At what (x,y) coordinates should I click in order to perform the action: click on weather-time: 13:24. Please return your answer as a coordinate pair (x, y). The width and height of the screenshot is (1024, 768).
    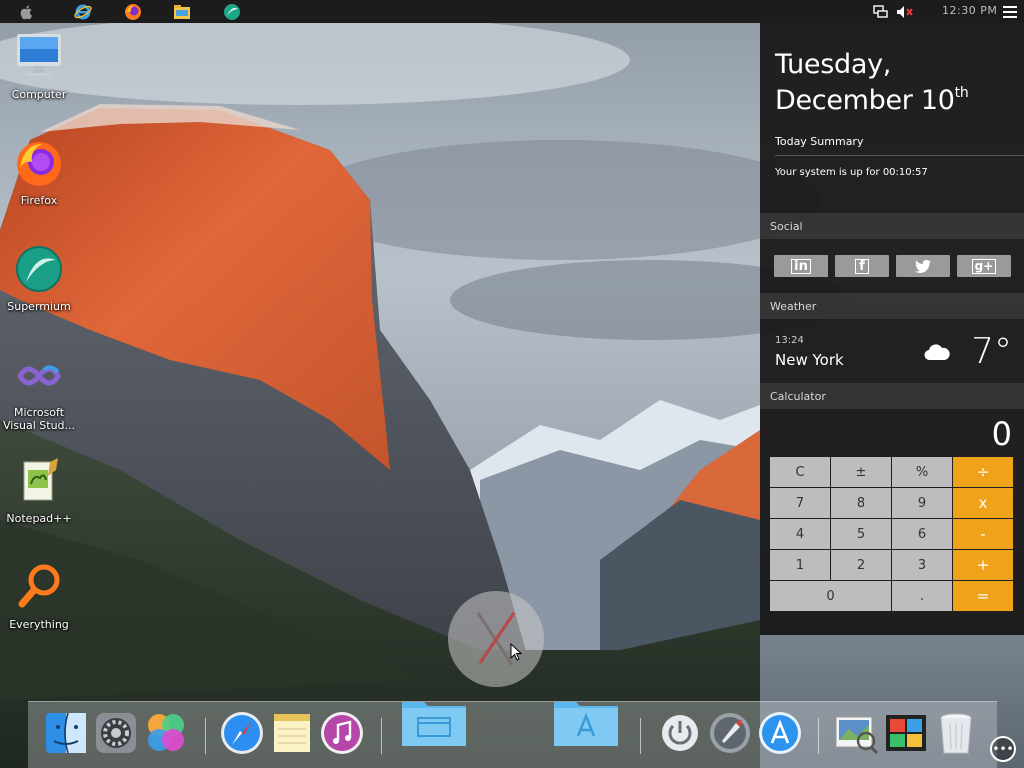
    Looking at the image, I should click on (789, 340).